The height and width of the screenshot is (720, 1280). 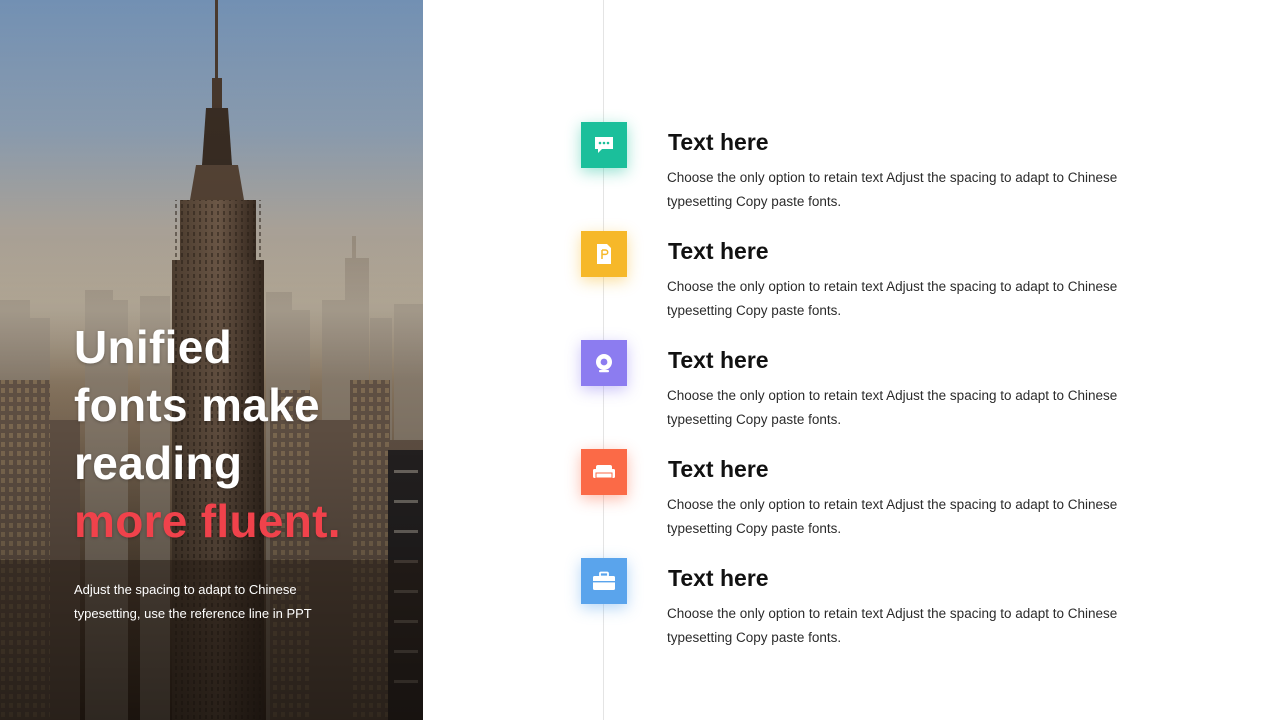 I want to click on hero-heading-accent: more fluent., so click(x=207, y=521).